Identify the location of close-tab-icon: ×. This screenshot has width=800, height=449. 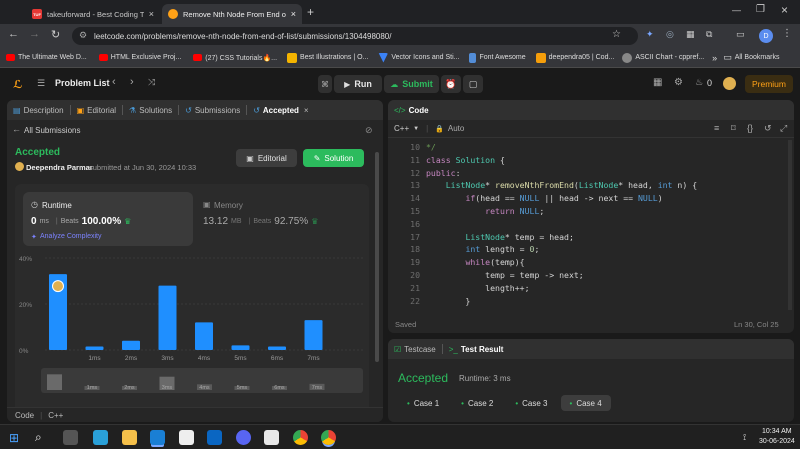
(306, 110).